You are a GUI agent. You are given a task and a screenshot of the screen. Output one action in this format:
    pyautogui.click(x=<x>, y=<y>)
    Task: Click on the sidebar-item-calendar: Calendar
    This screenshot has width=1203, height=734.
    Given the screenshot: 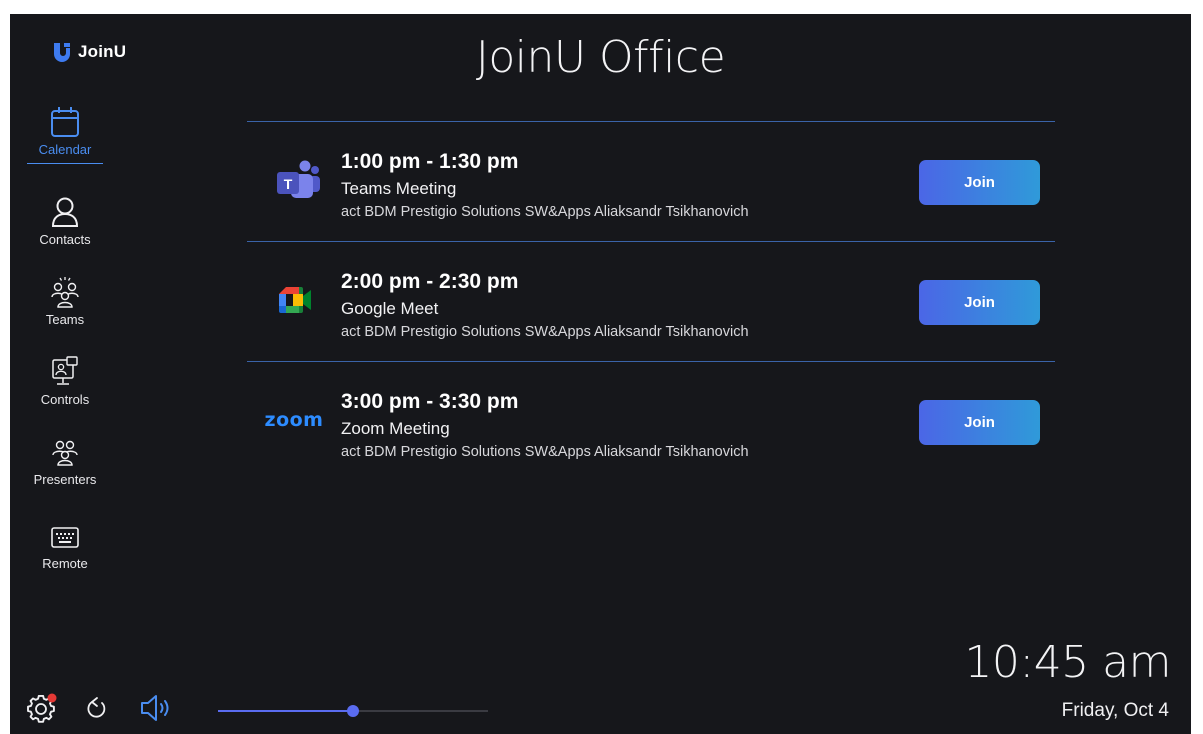 What is the action you would take?
    pyautogui.click(x=65, y=135)
    